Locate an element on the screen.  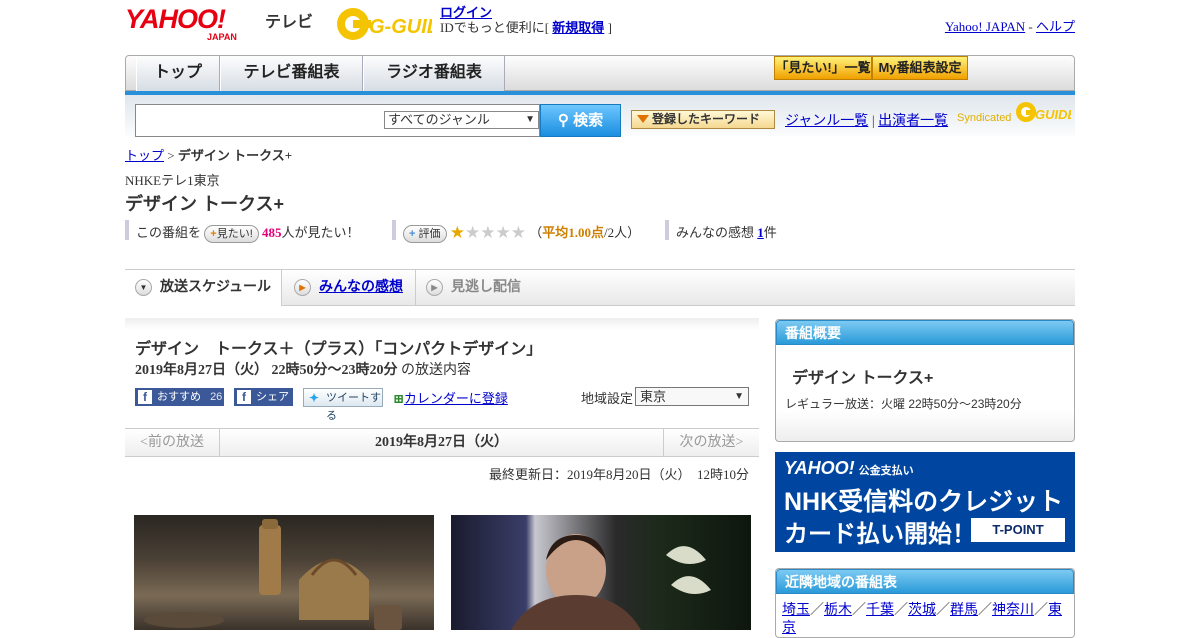
rating-average: 平均1.00点 is located at coordinates (573, 232).